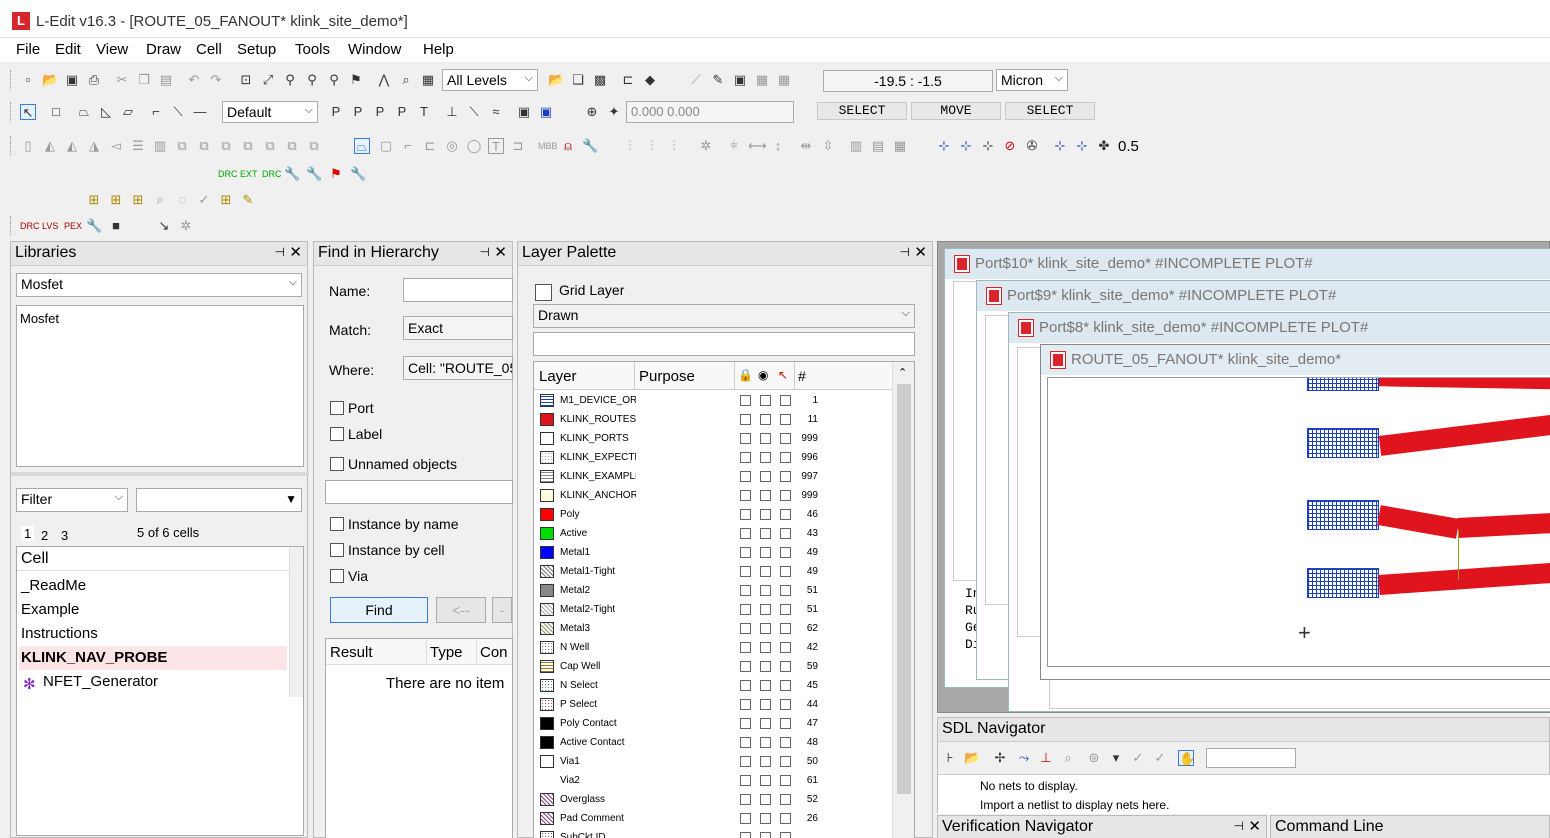 Image resolution: width=1550 pixels, height=838 pixels. What do you see at coordinates (711, 495) in the screenshot?
I see `layer-row: KLINK_ANCHORS 999` at bounding box center [711, 495].